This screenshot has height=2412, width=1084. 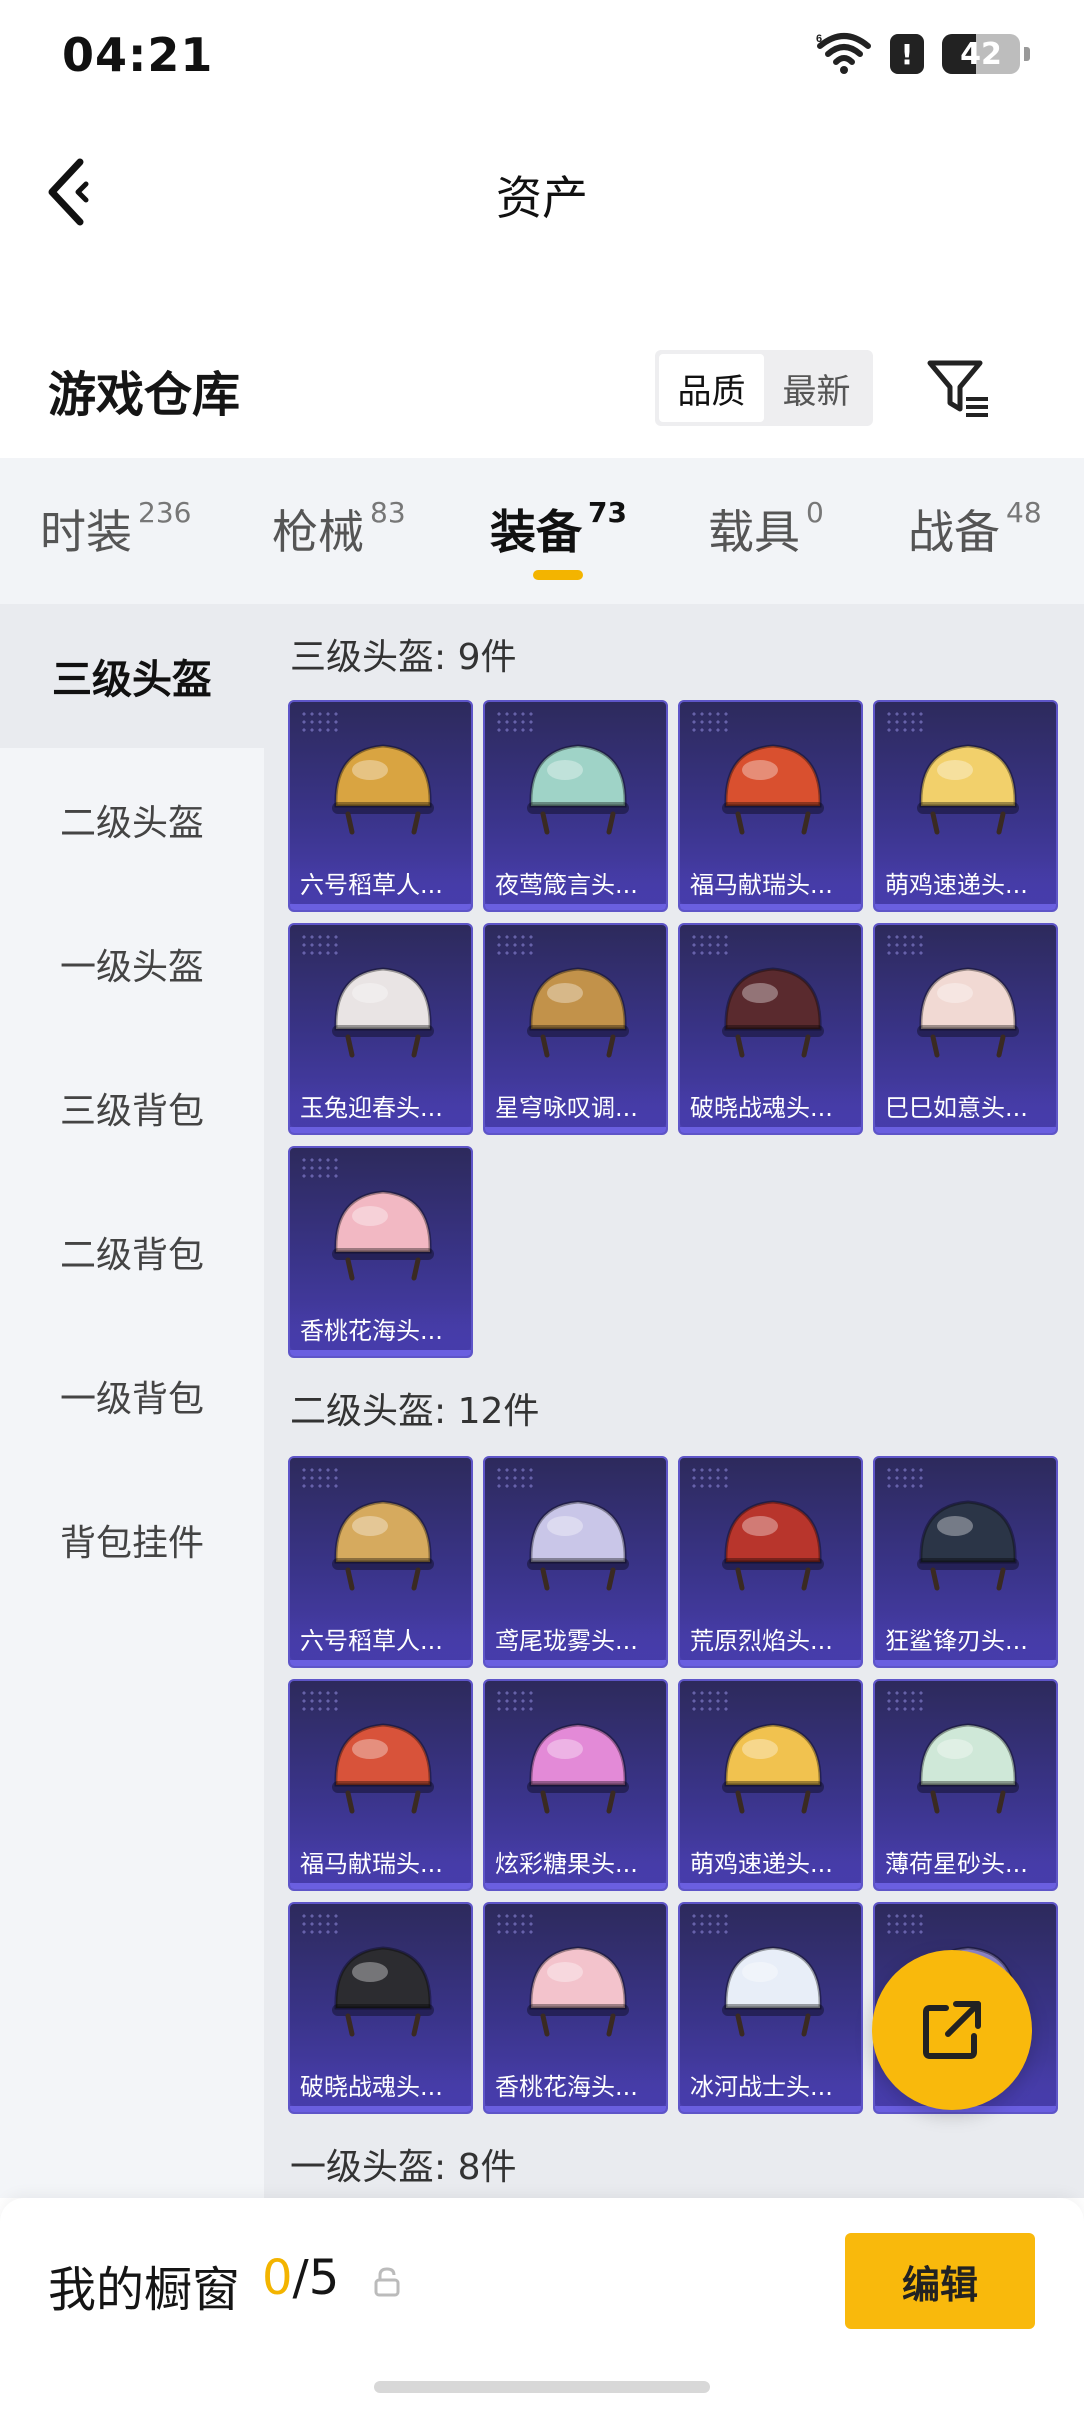 I want to click on sidebar-item-backpack-charm: 背包挂件, so click(x=132, y=1540).